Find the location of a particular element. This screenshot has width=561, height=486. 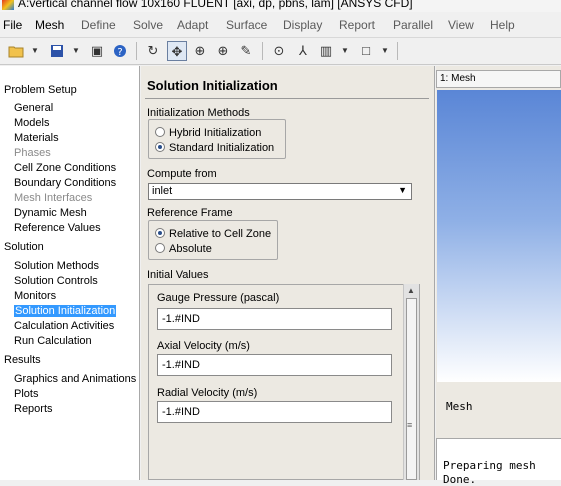

title-divider is located at coordinates (287, 98).